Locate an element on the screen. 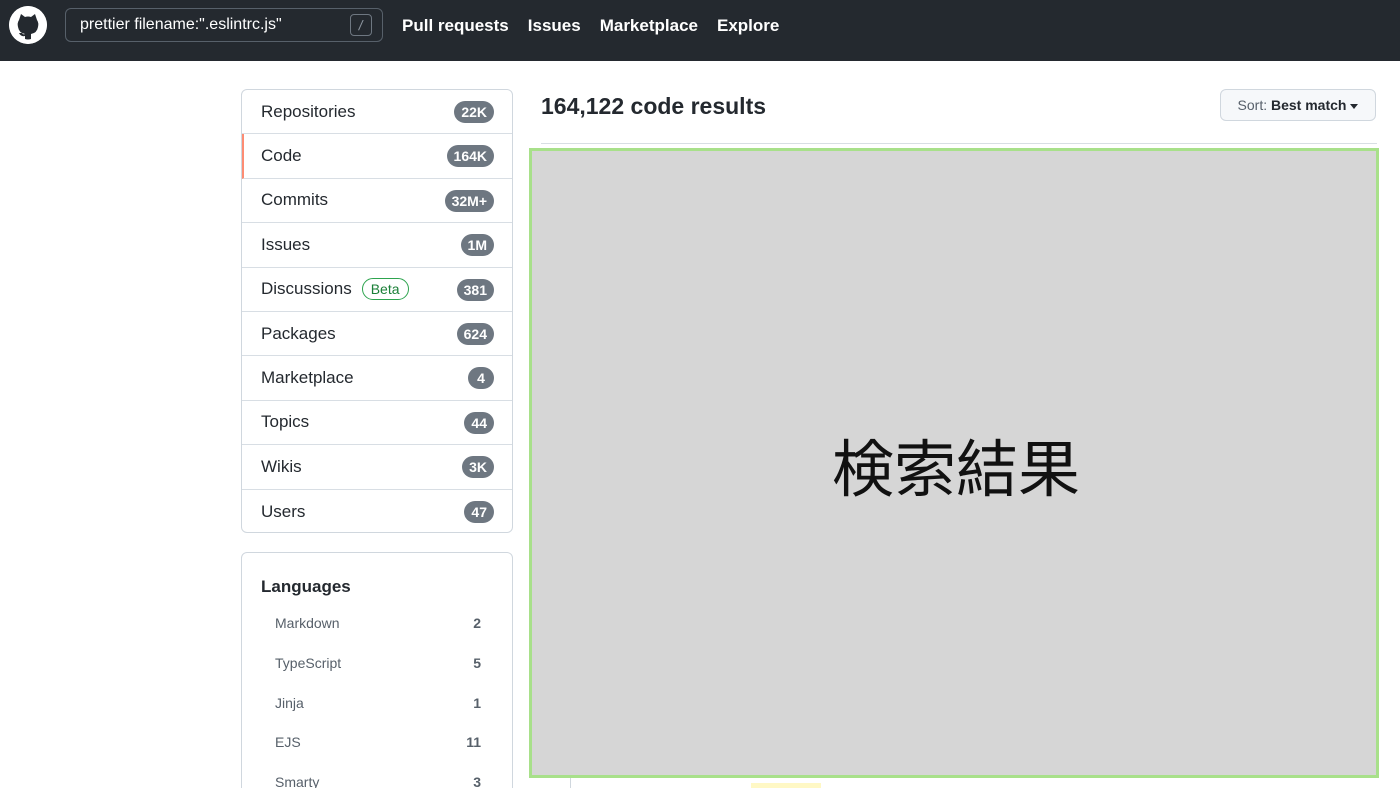  code-highlight is located at coordinates (786, 785).